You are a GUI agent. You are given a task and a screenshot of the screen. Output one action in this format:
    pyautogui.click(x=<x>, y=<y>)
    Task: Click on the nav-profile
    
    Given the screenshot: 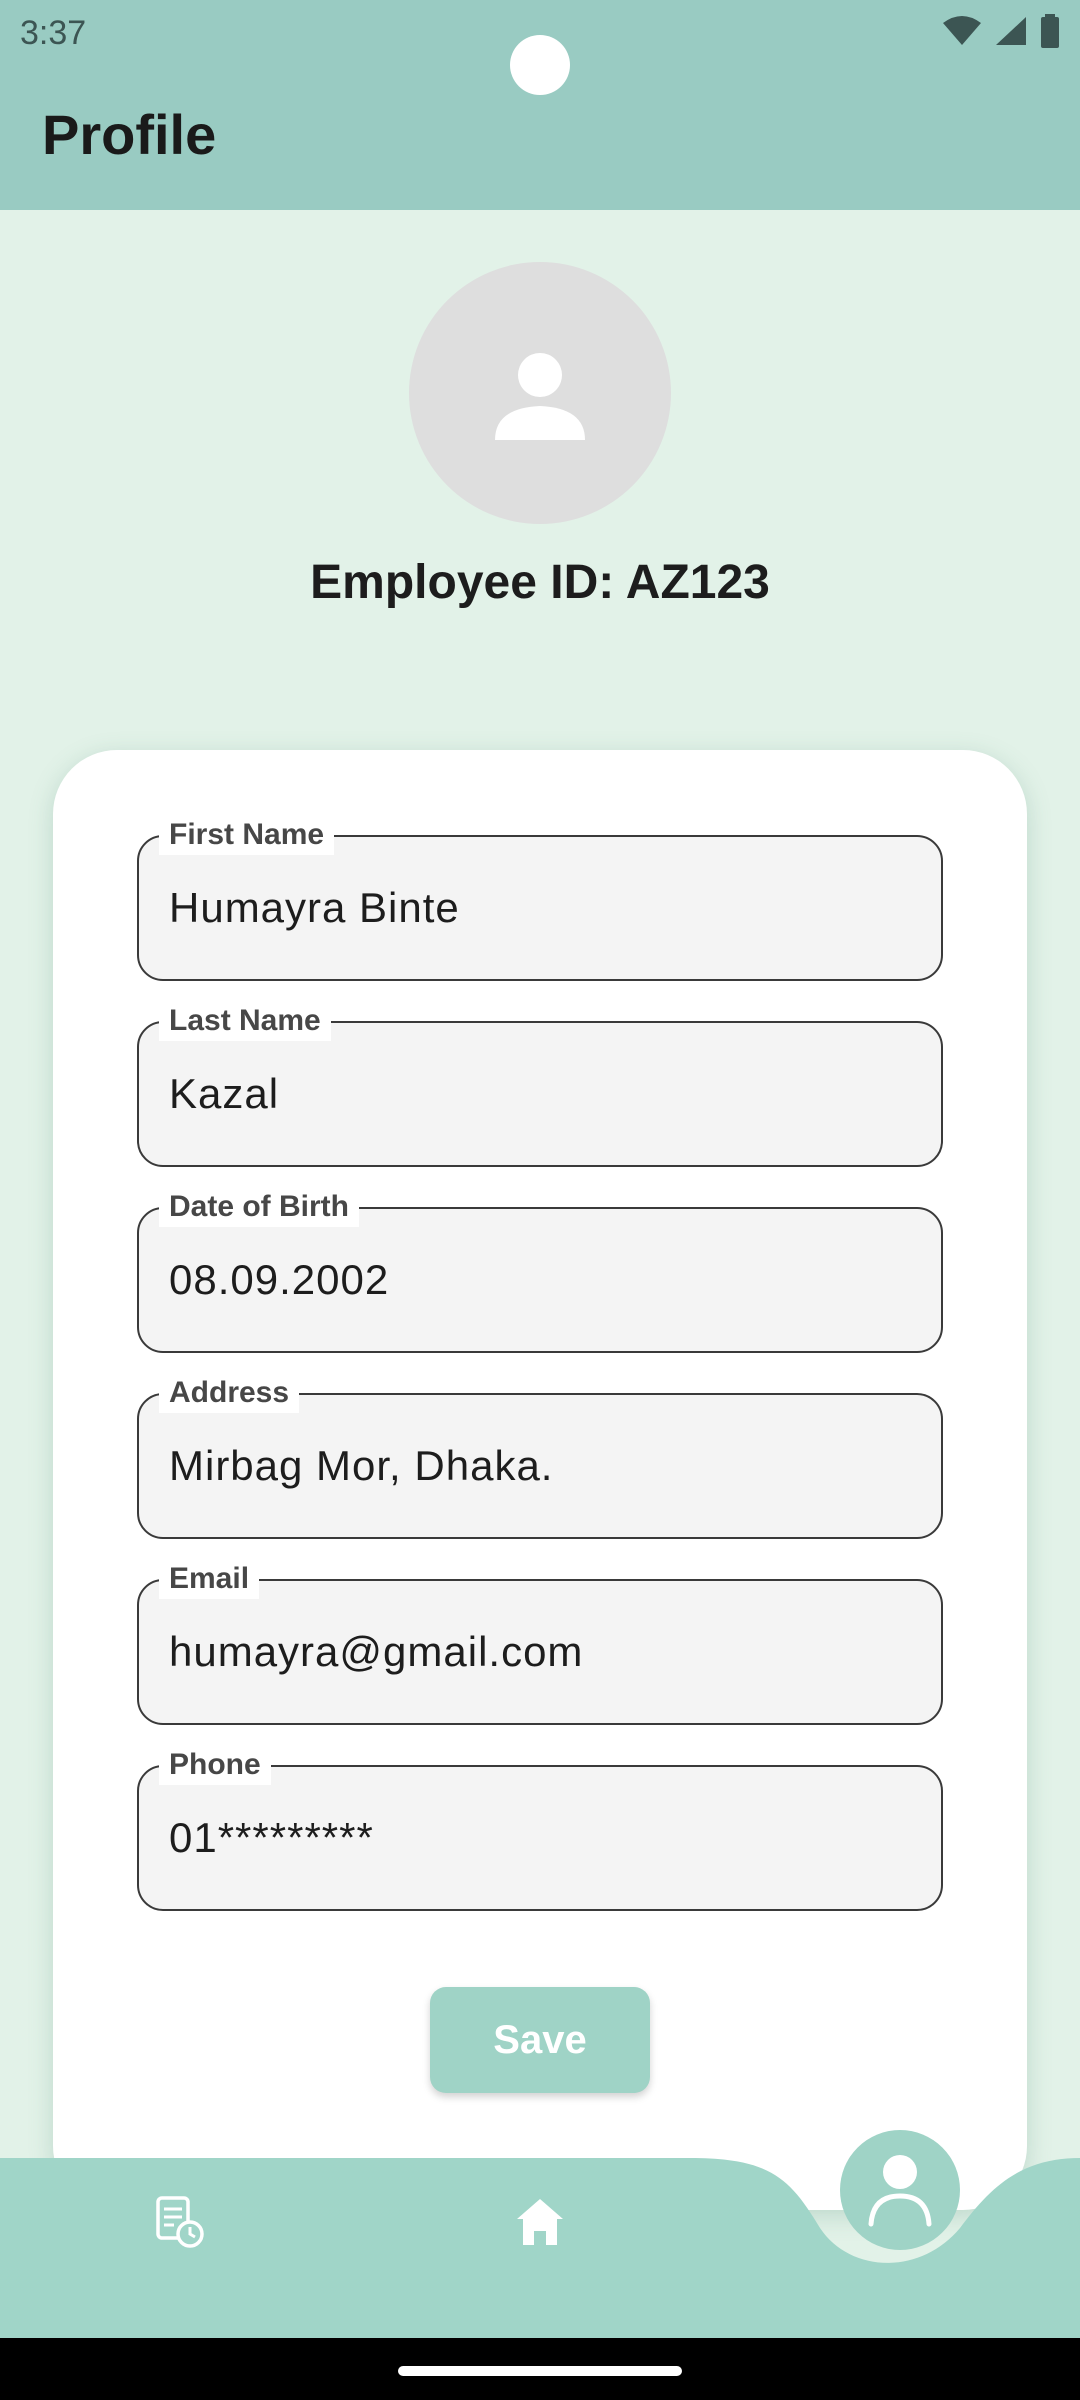 What is the action you would take?
    pyautogui.click(x=900, y=2190)
    